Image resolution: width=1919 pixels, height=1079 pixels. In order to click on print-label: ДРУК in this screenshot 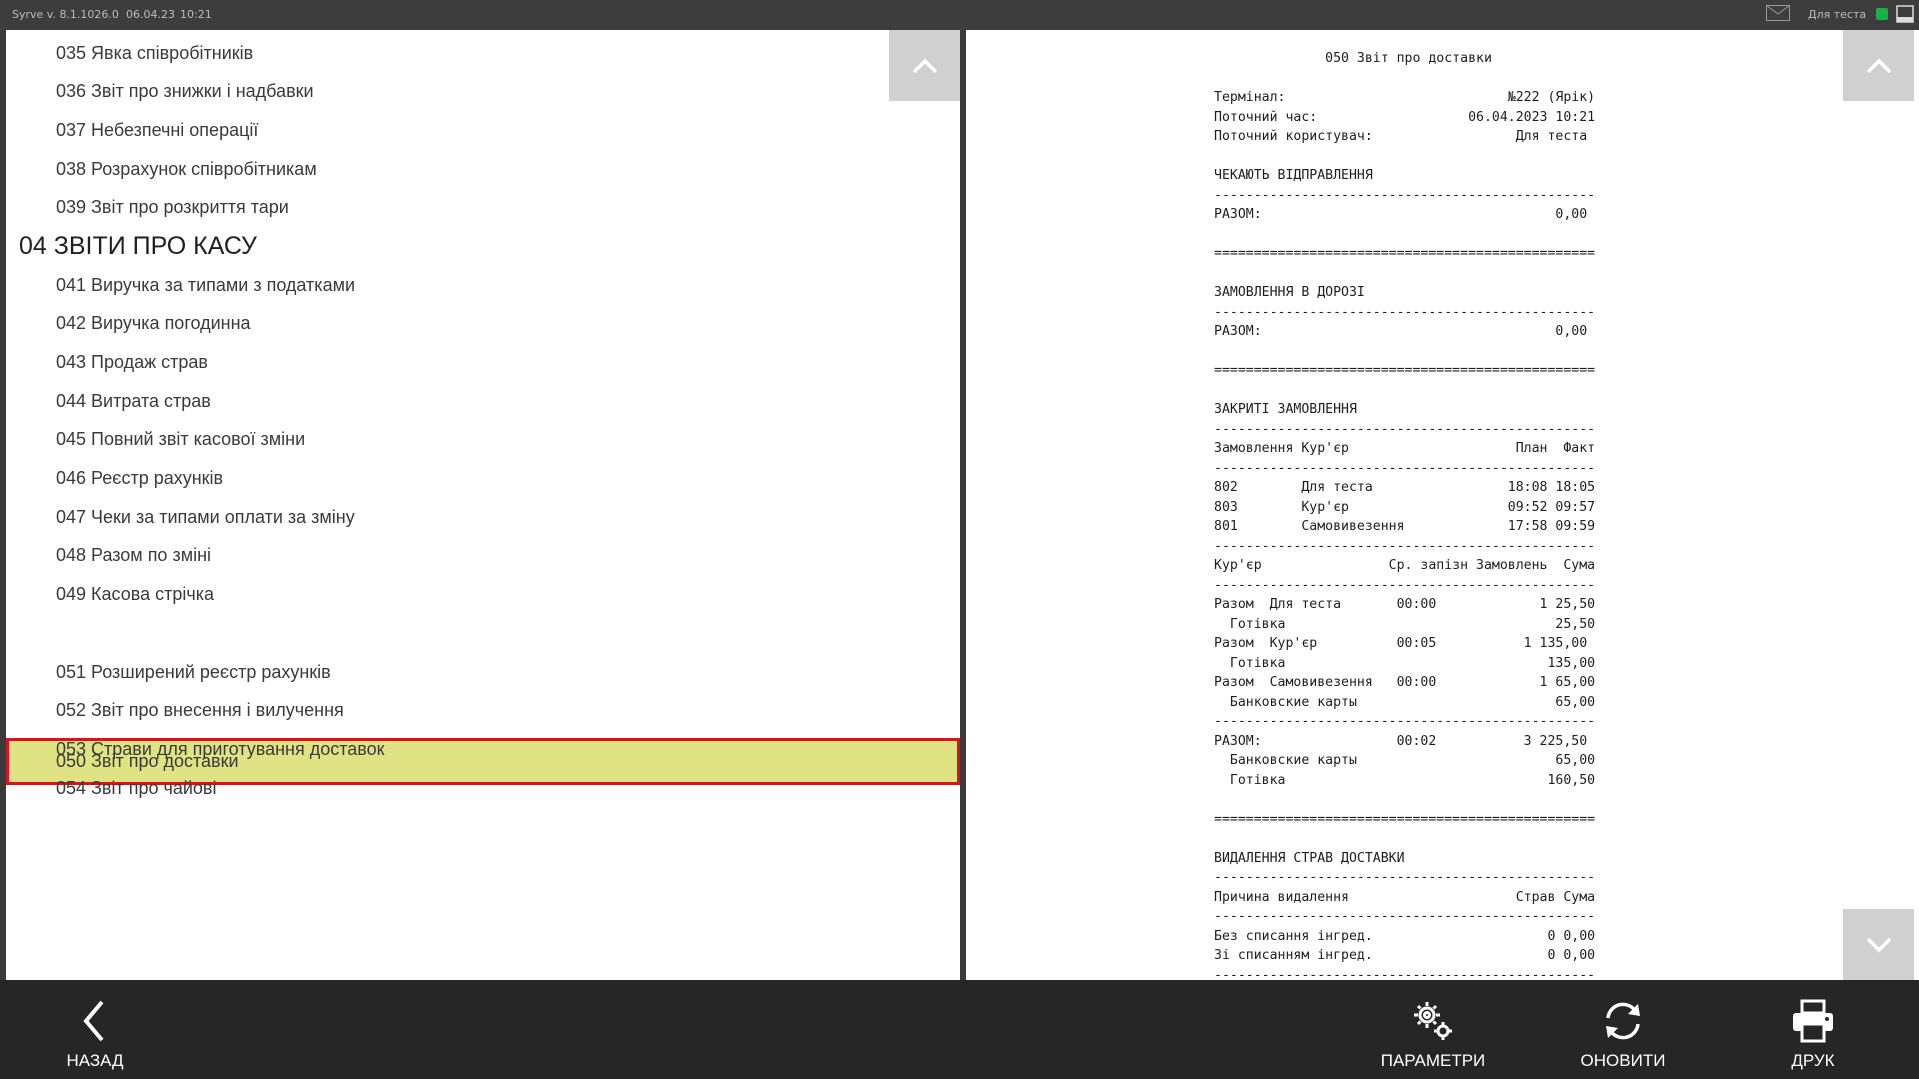, I will do `click(1813, 1060)`.